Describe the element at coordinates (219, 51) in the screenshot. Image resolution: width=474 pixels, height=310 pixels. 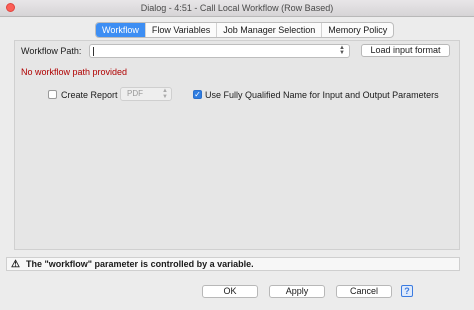
I see `workflow-path-input: ▲ ▼` at that location.